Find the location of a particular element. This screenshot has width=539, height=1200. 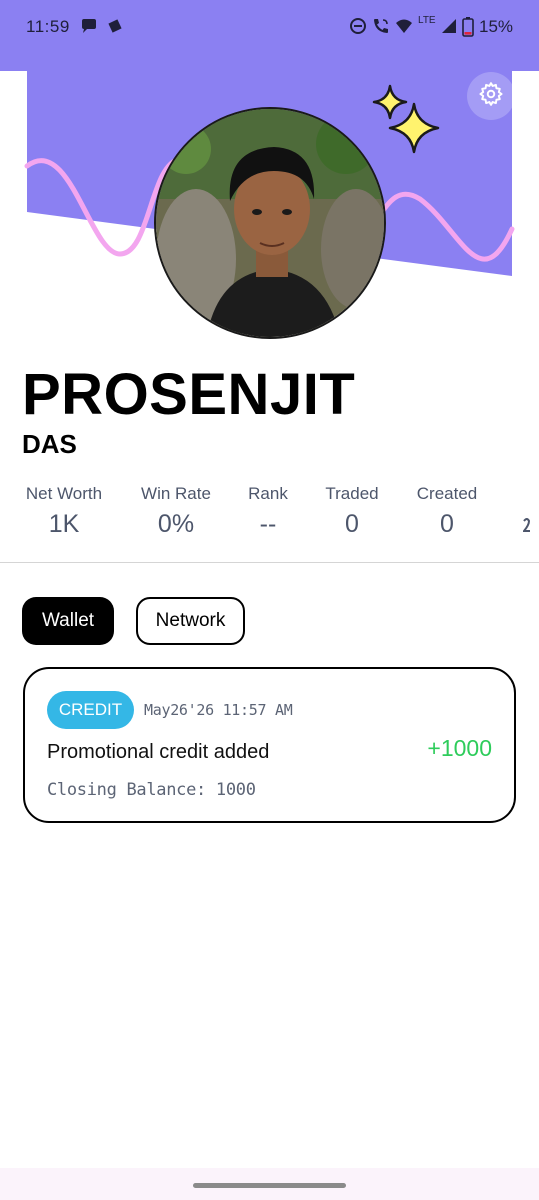

avatar is located at coordinates (270, 223).